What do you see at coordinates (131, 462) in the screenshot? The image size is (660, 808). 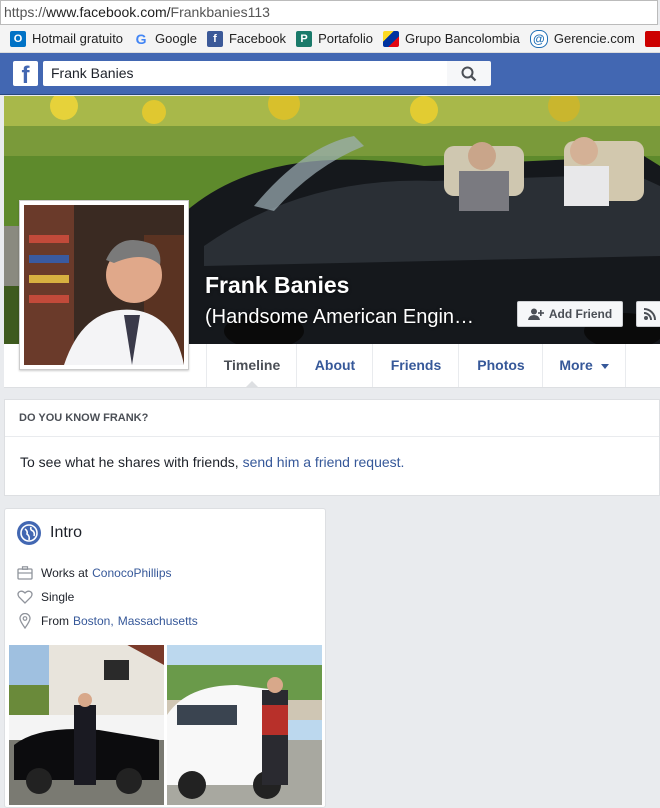 I see `do-you-know-body: To see what he shares with friends,` at bounding box center [131, 462].